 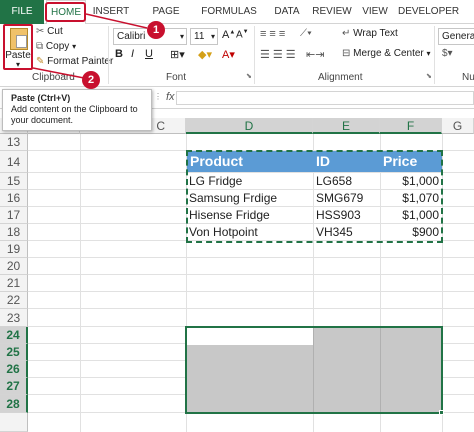 I want to click on callout-2: 2, so click(x=91, y=80).